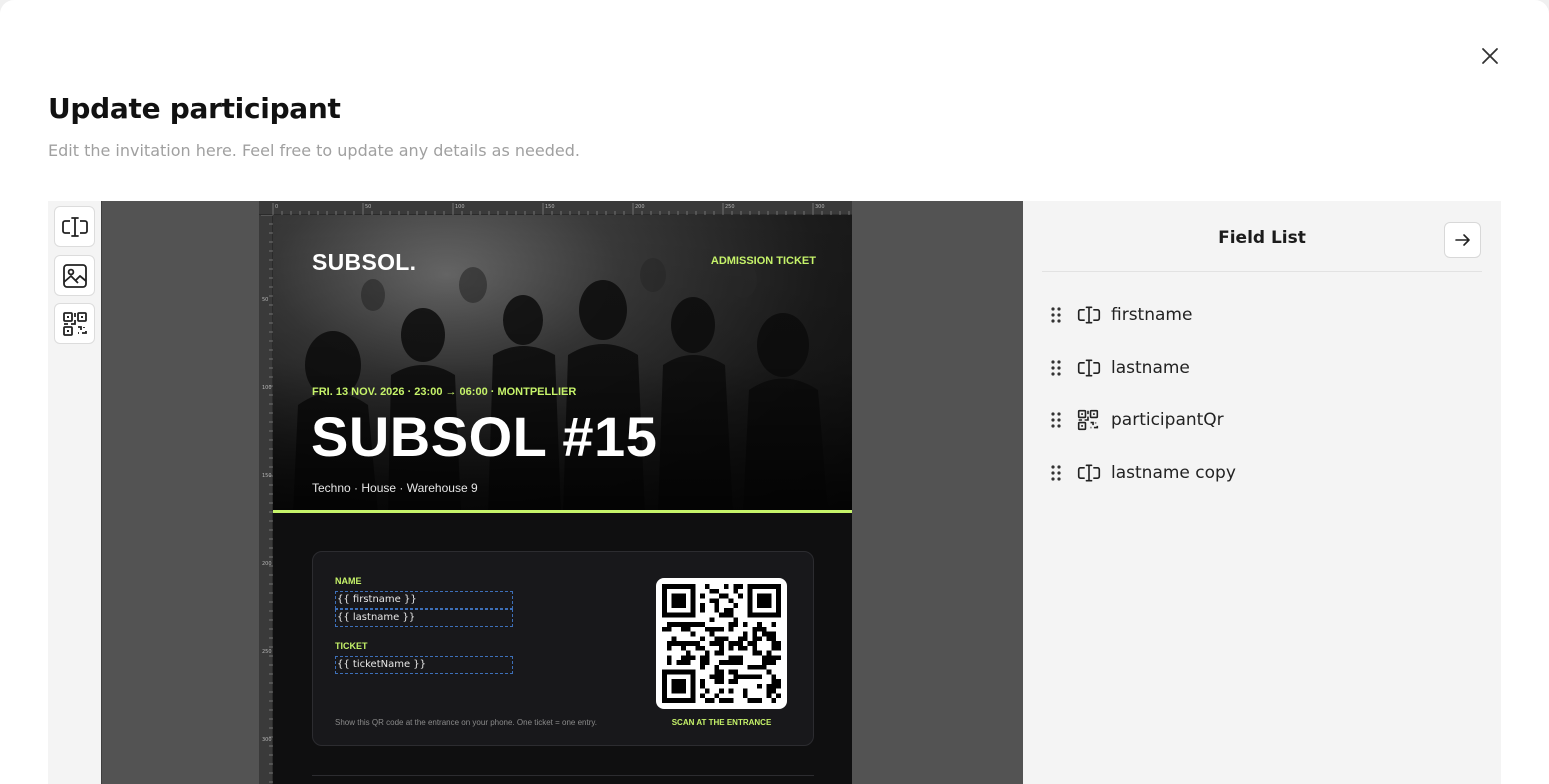 This screenshot has width=1549, height=784. What do you see at coordinates (194, 108) in the screenshot?
I see `dialog-title: Update participant` at bounding box center [194, 108].